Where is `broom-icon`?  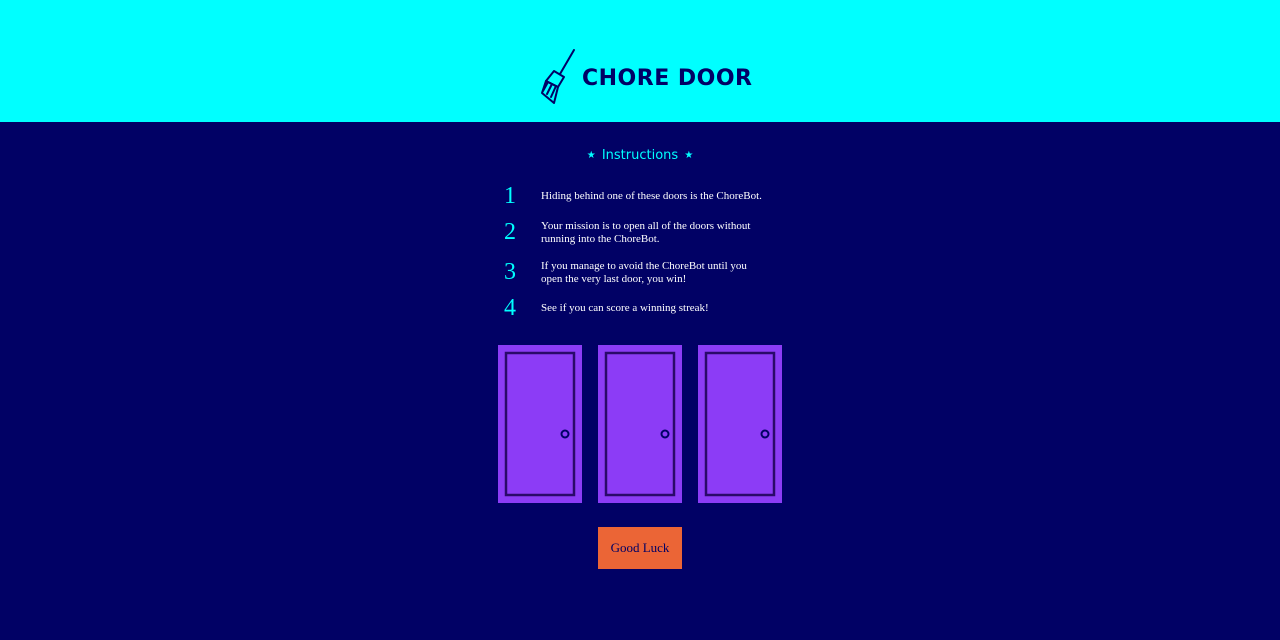
broom-icon is located at coordinates (559, 76).